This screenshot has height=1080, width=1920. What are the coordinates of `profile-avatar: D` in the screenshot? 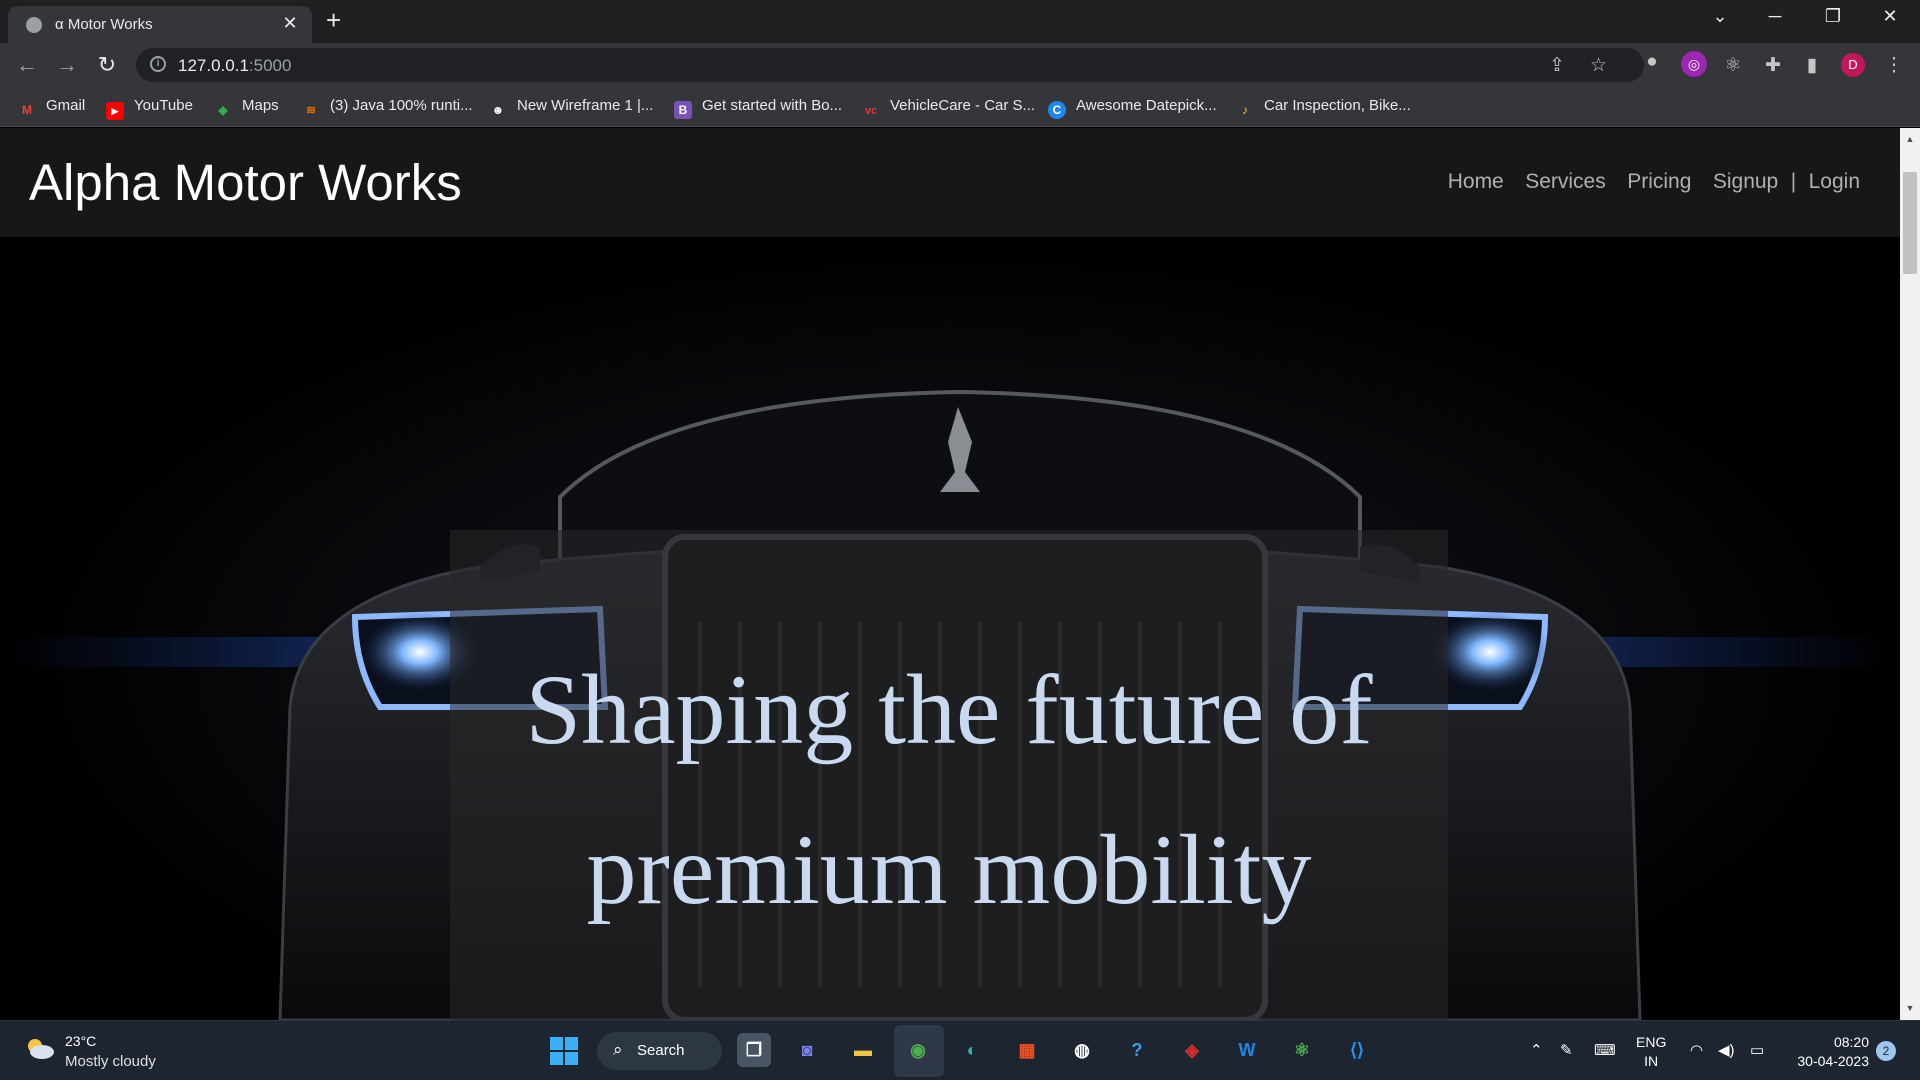 It's located at (1853, 65).